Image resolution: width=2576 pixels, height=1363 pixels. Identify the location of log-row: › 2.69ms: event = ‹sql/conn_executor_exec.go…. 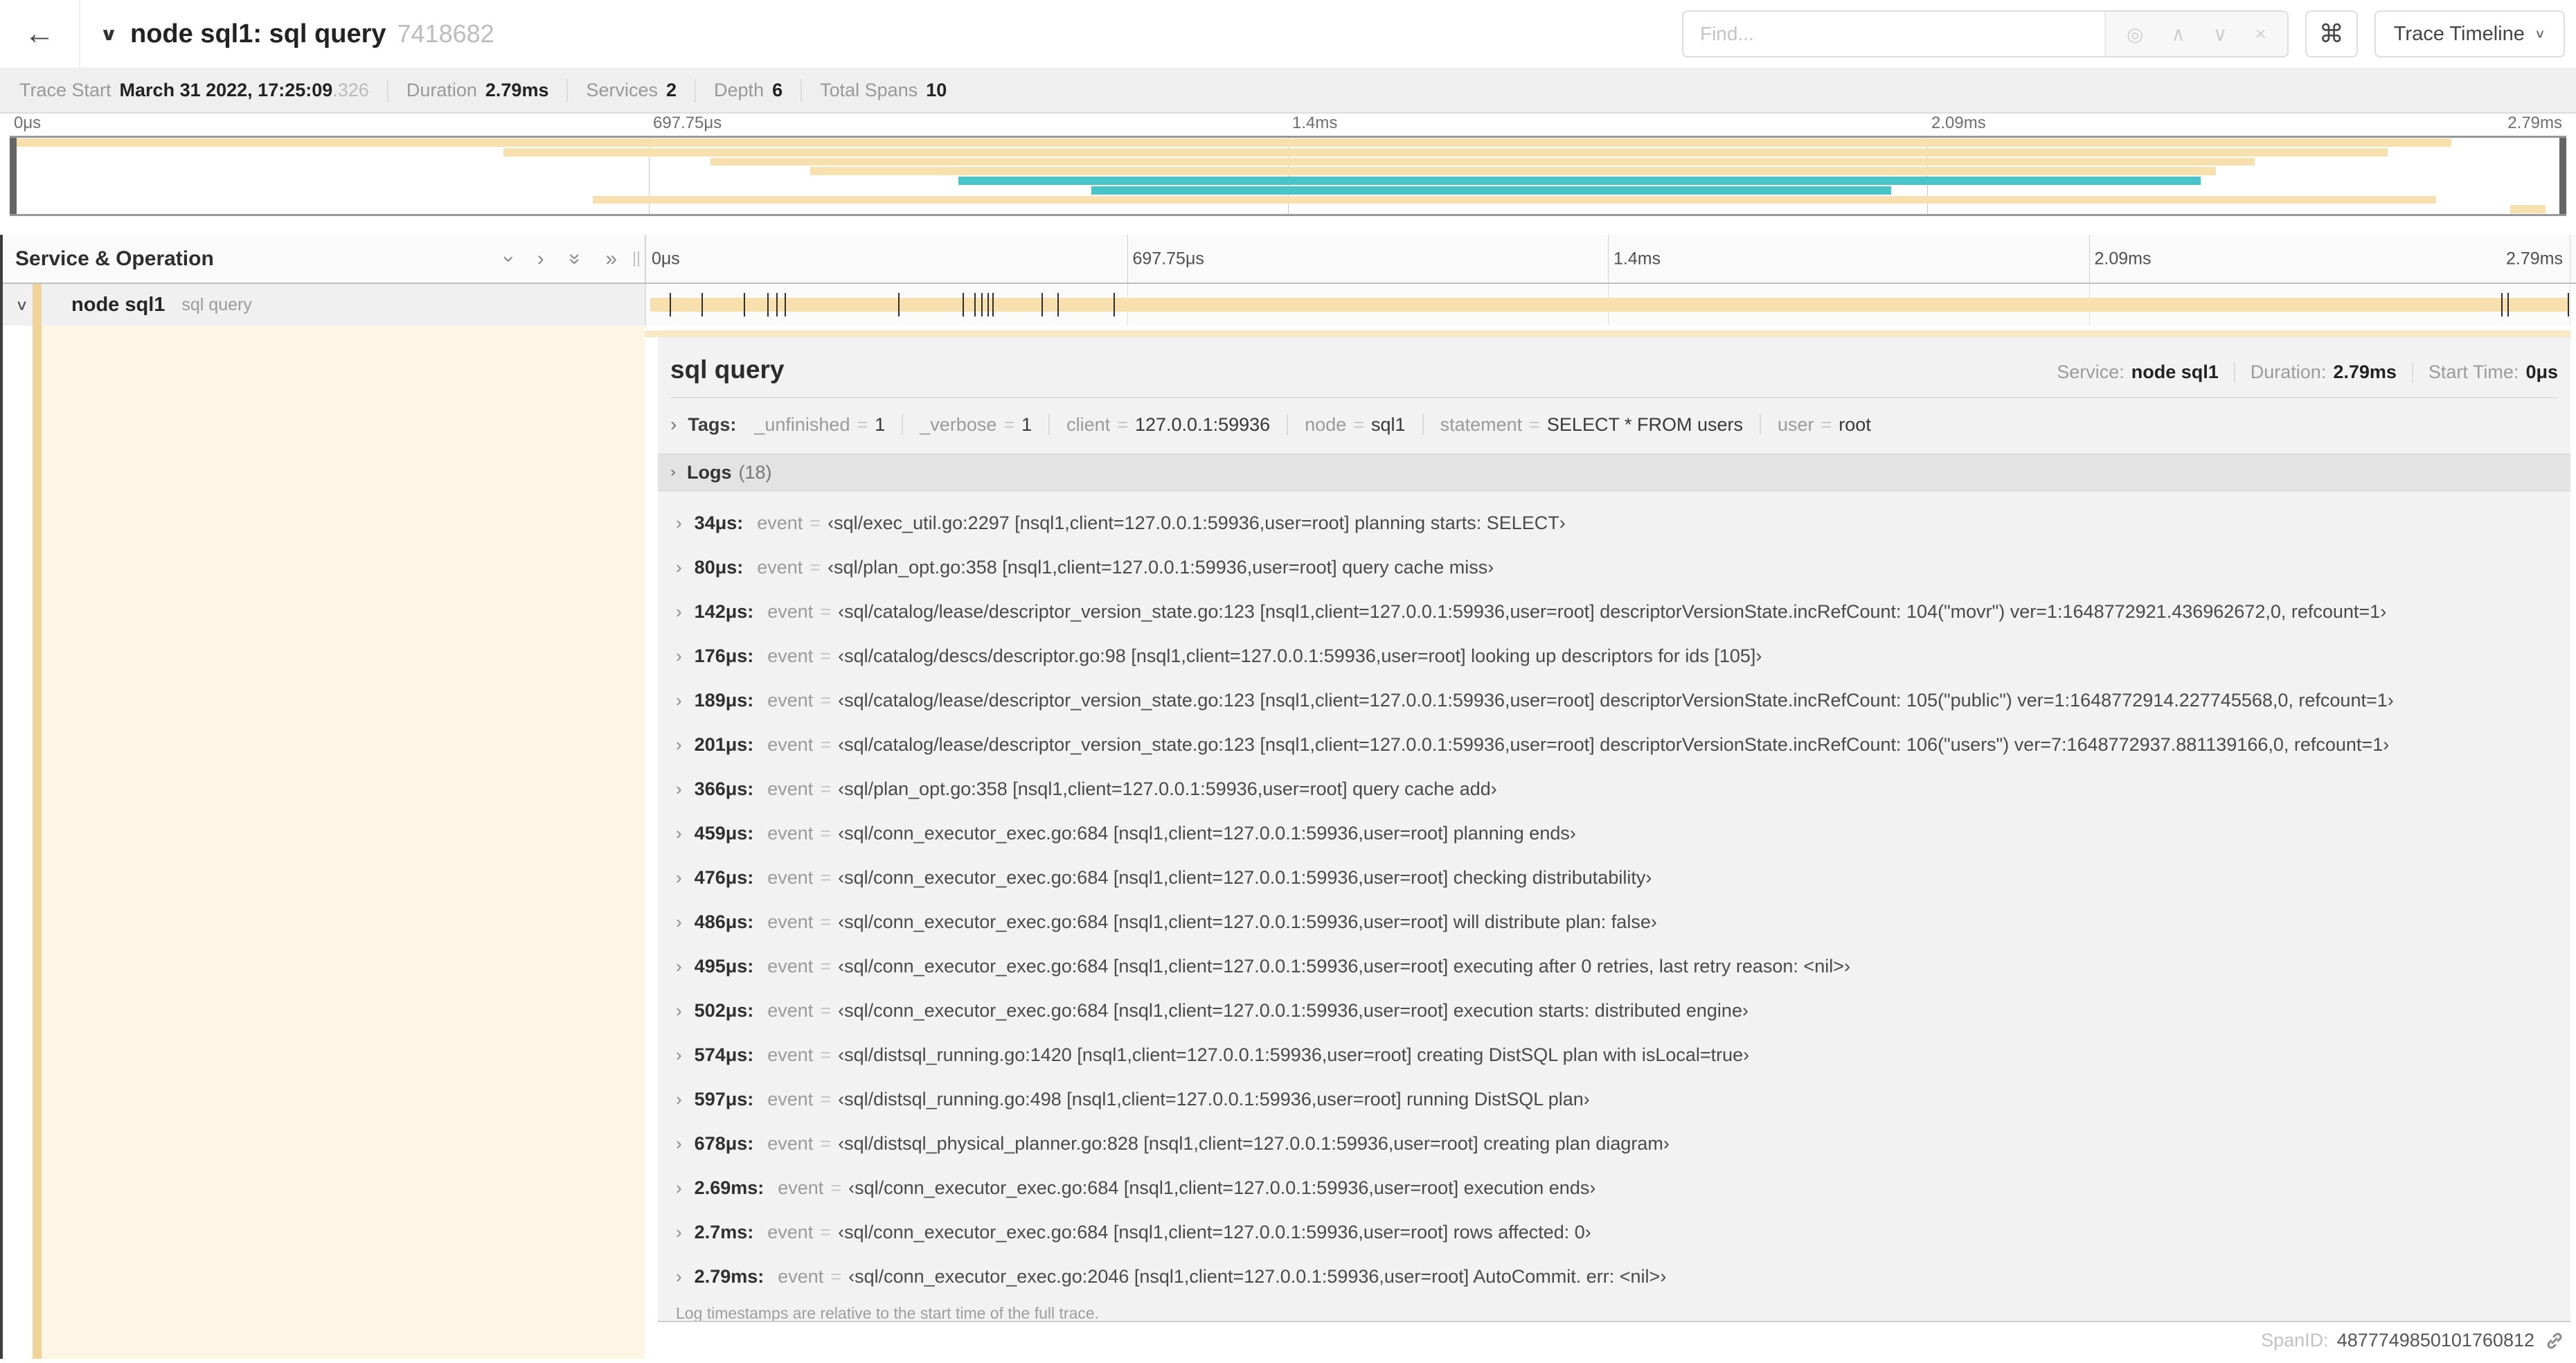
(1614, 1188).